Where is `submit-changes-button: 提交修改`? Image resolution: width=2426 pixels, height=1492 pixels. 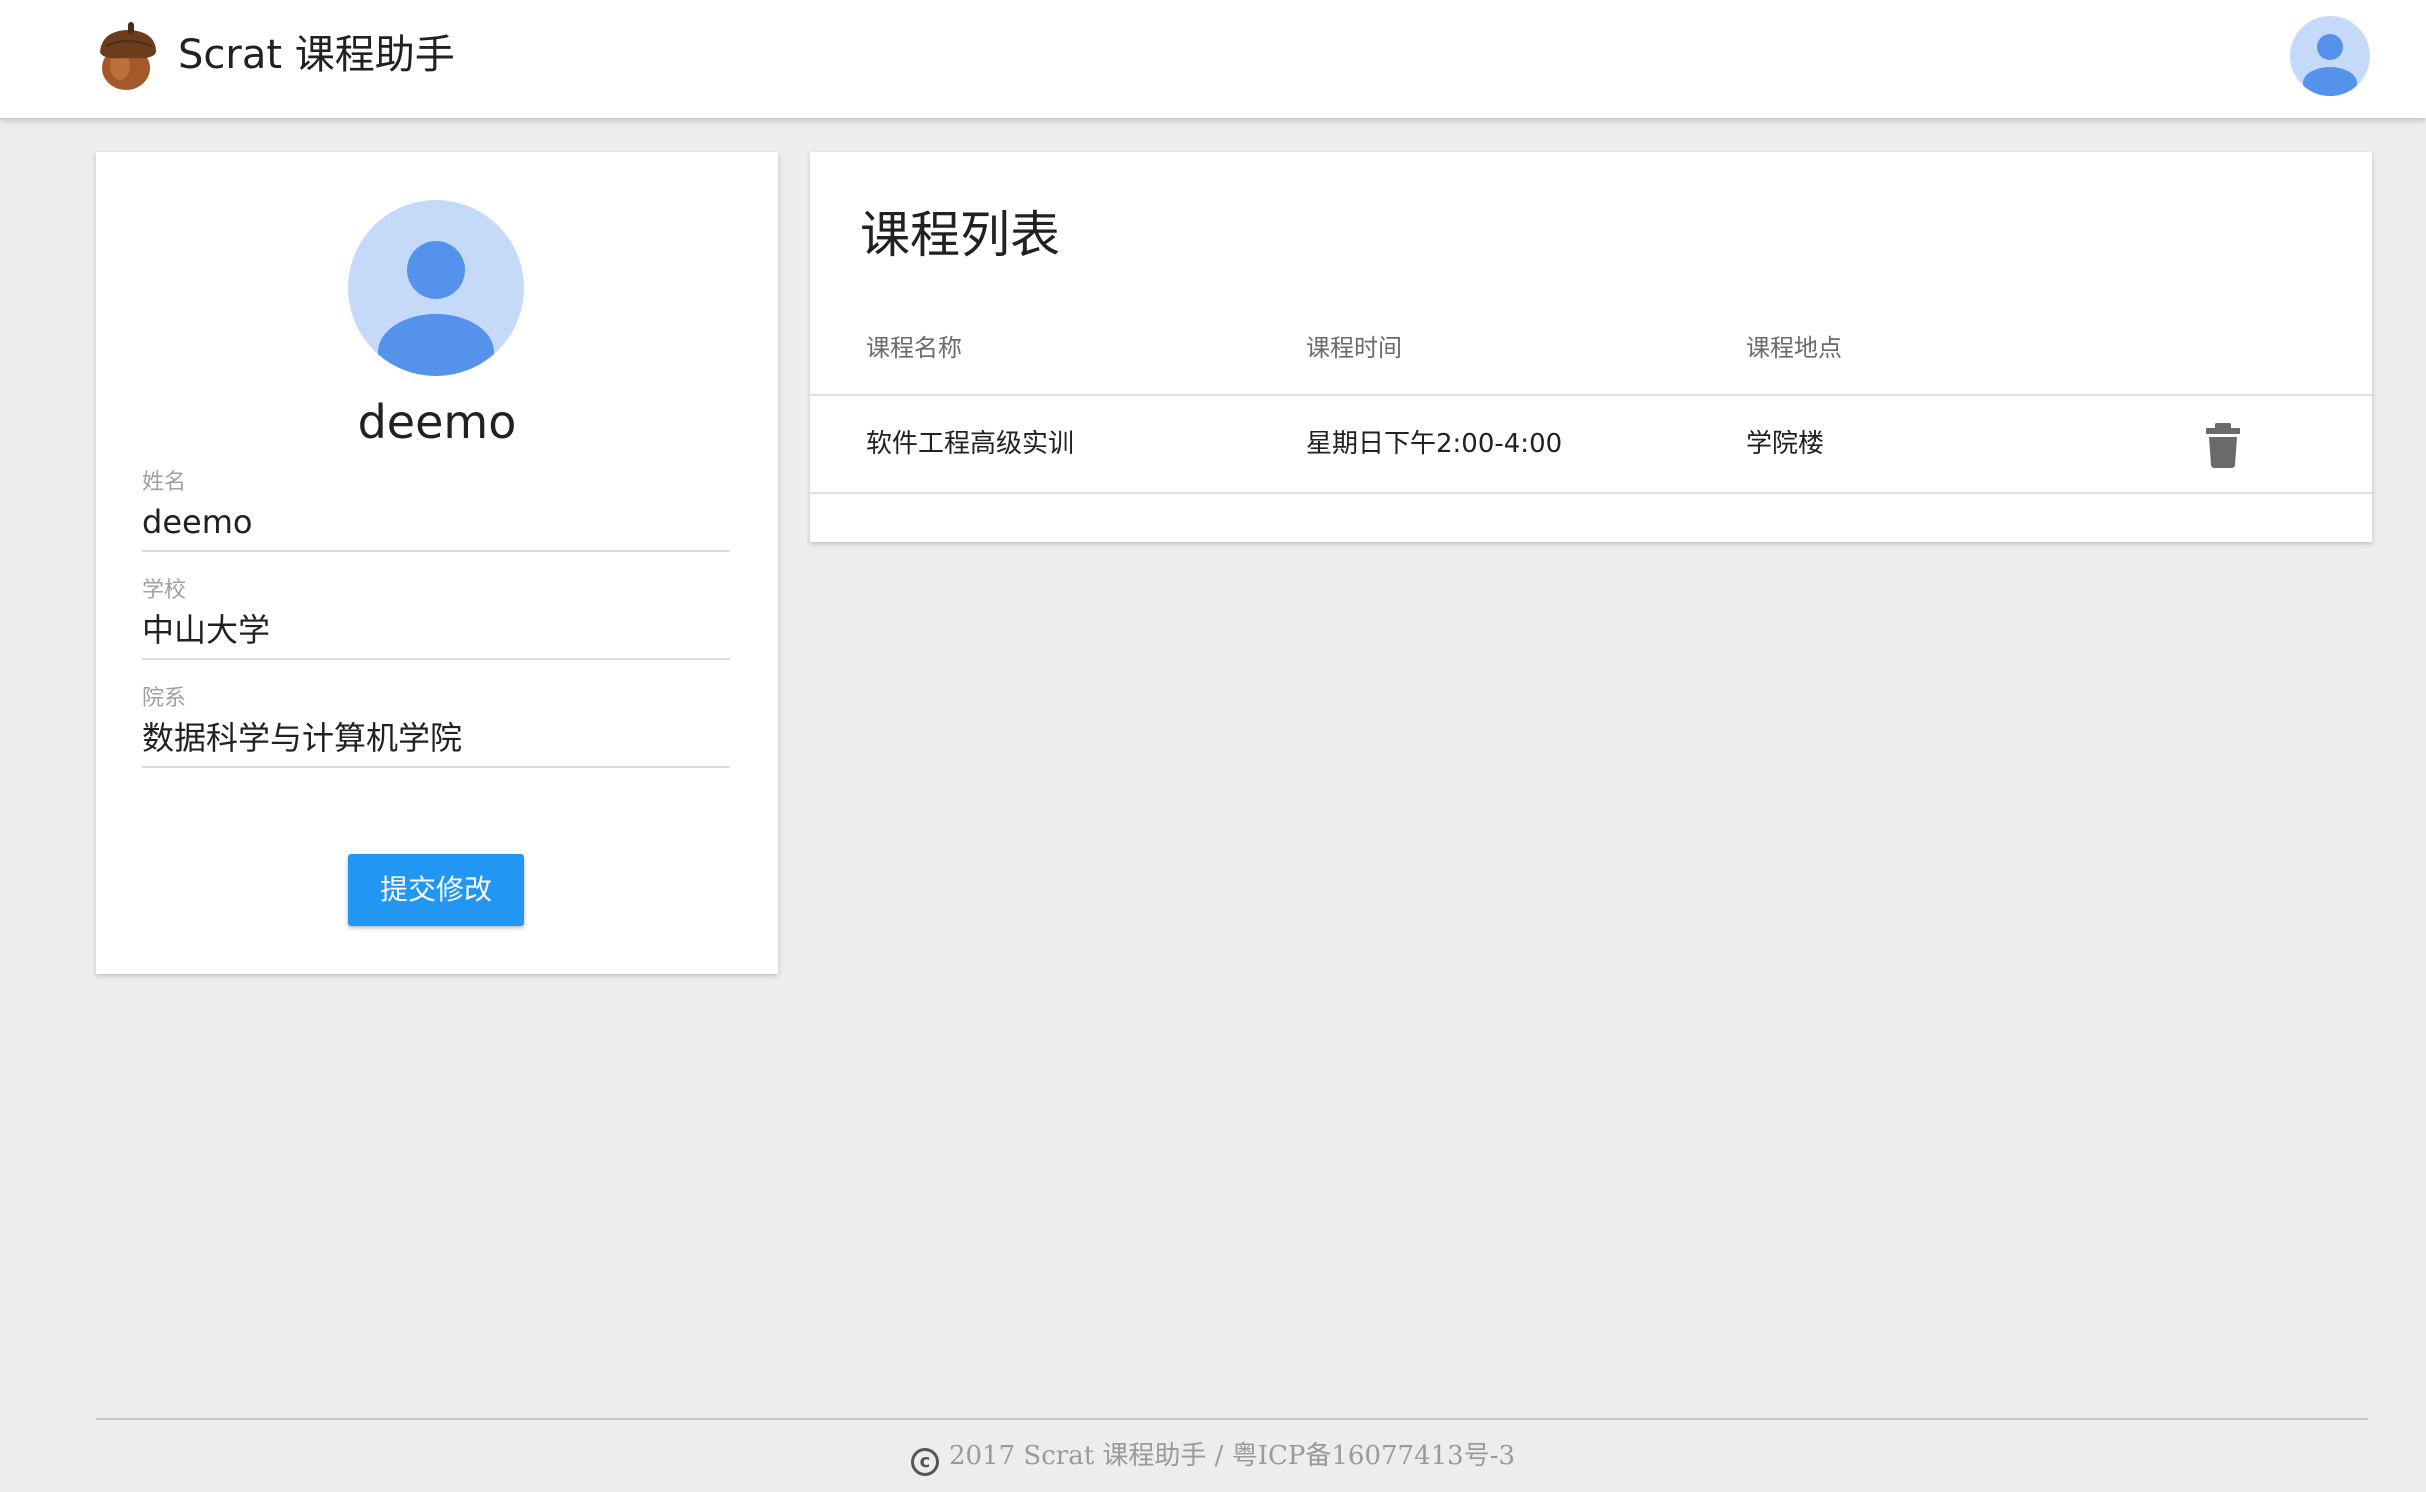 submit-changes-button: 提交修改 is located at coordinates (436, 890).